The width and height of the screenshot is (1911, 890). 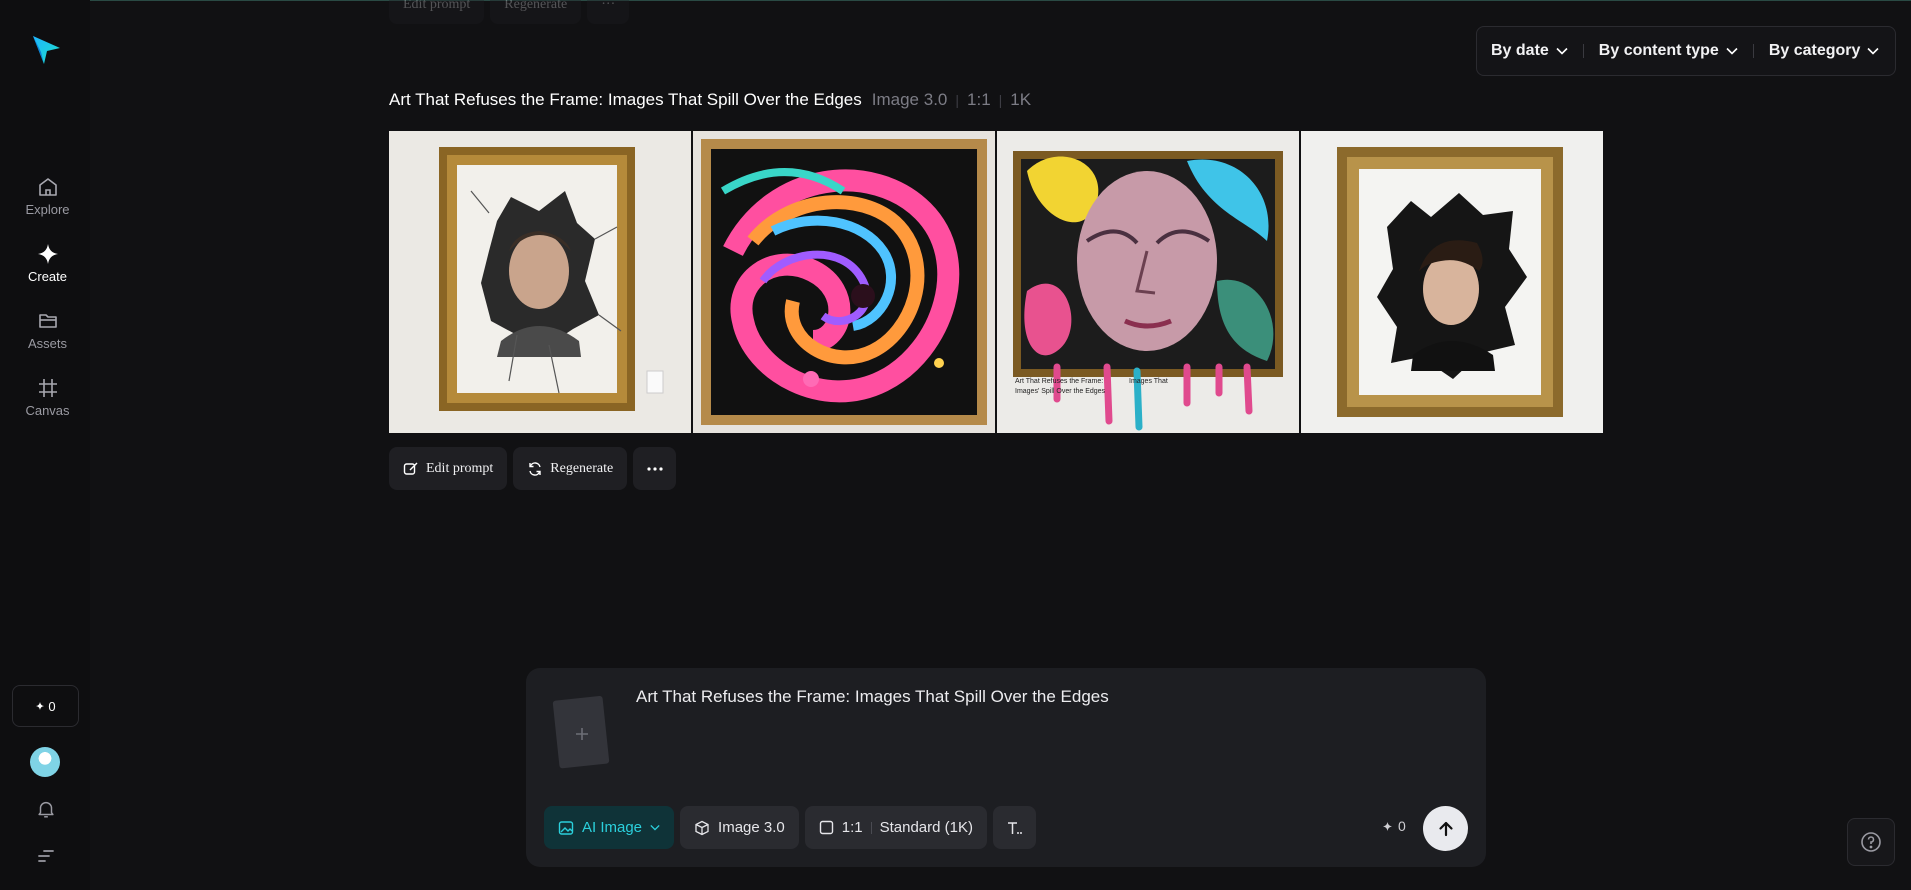 I want to click on nav-canvas: Canvas, so click(x=47, y=397).